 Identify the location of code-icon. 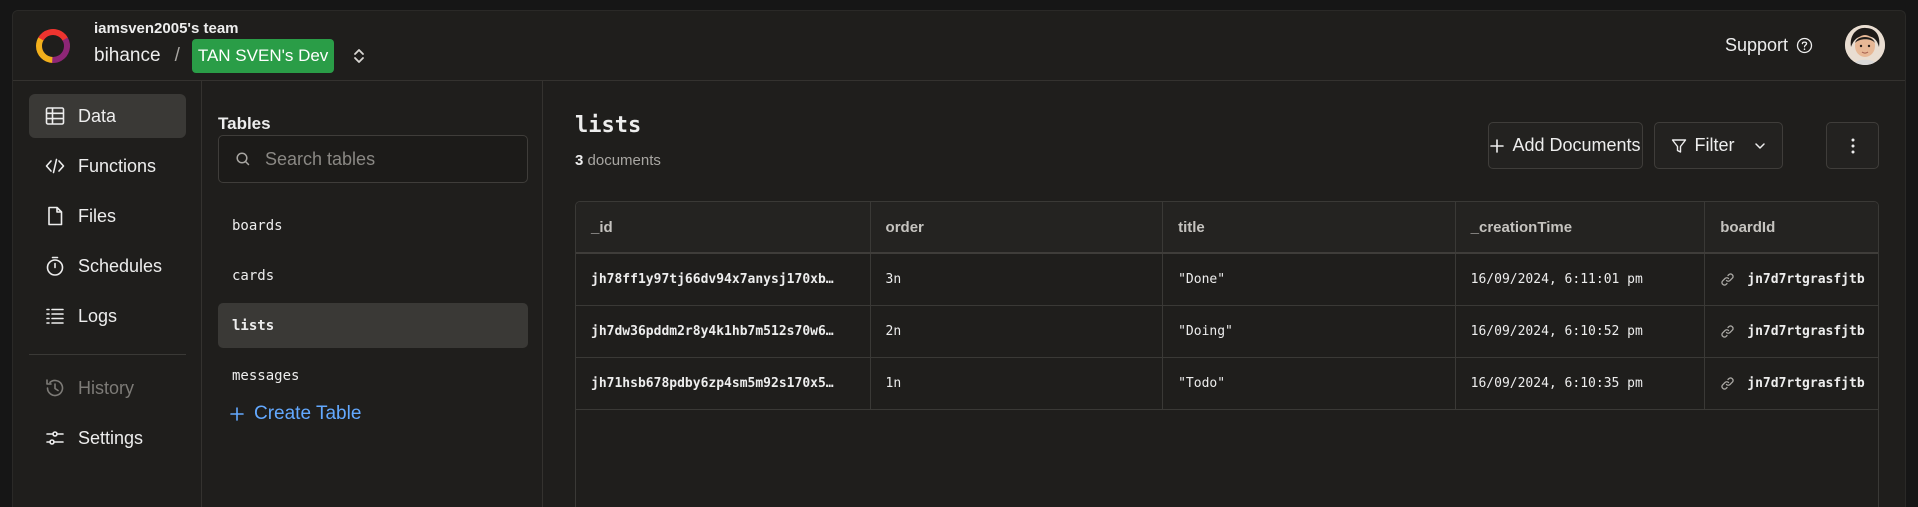
(55, 166).